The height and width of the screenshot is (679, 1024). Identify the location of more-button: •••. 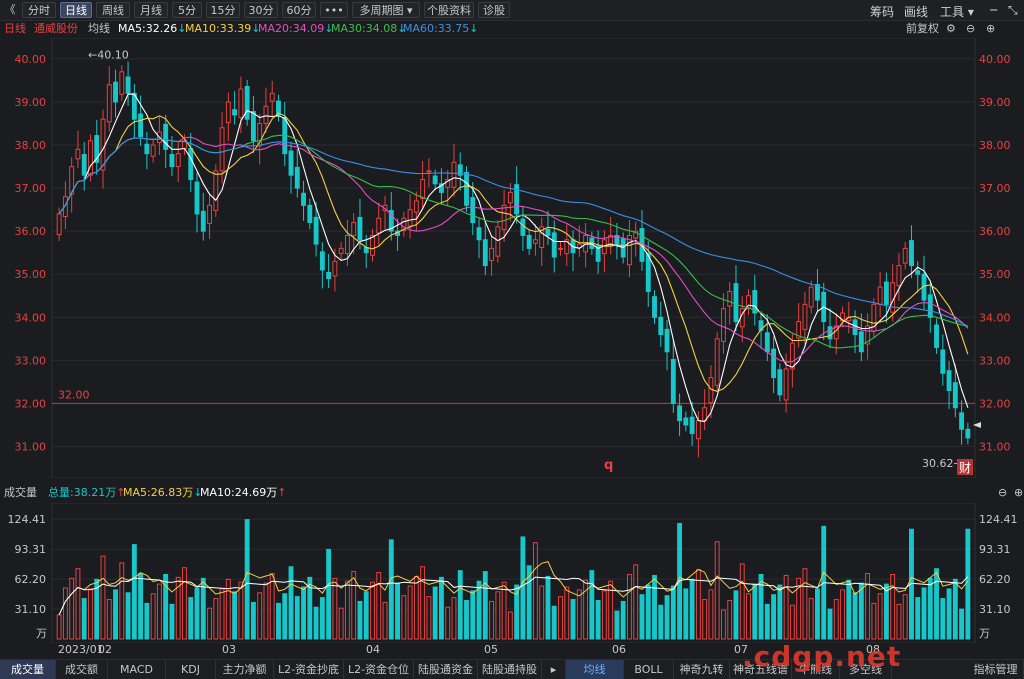
(334, 10).